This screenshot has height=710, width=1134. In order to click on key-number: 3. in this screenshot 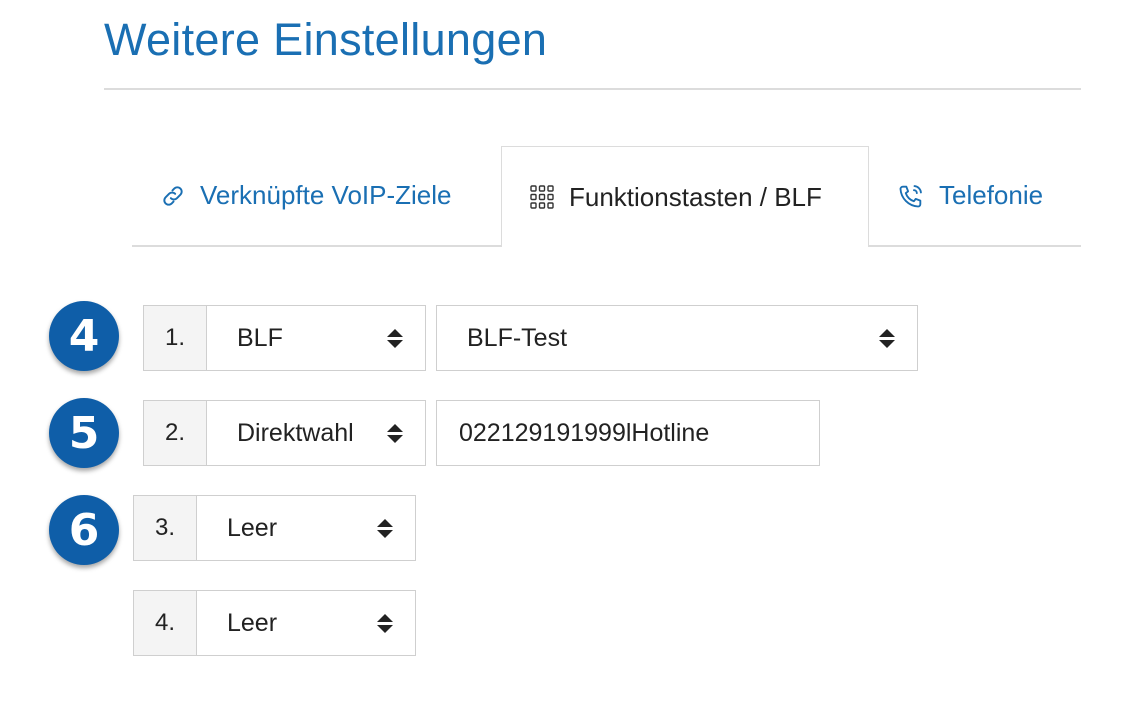, I will do `click(165, 528)`.